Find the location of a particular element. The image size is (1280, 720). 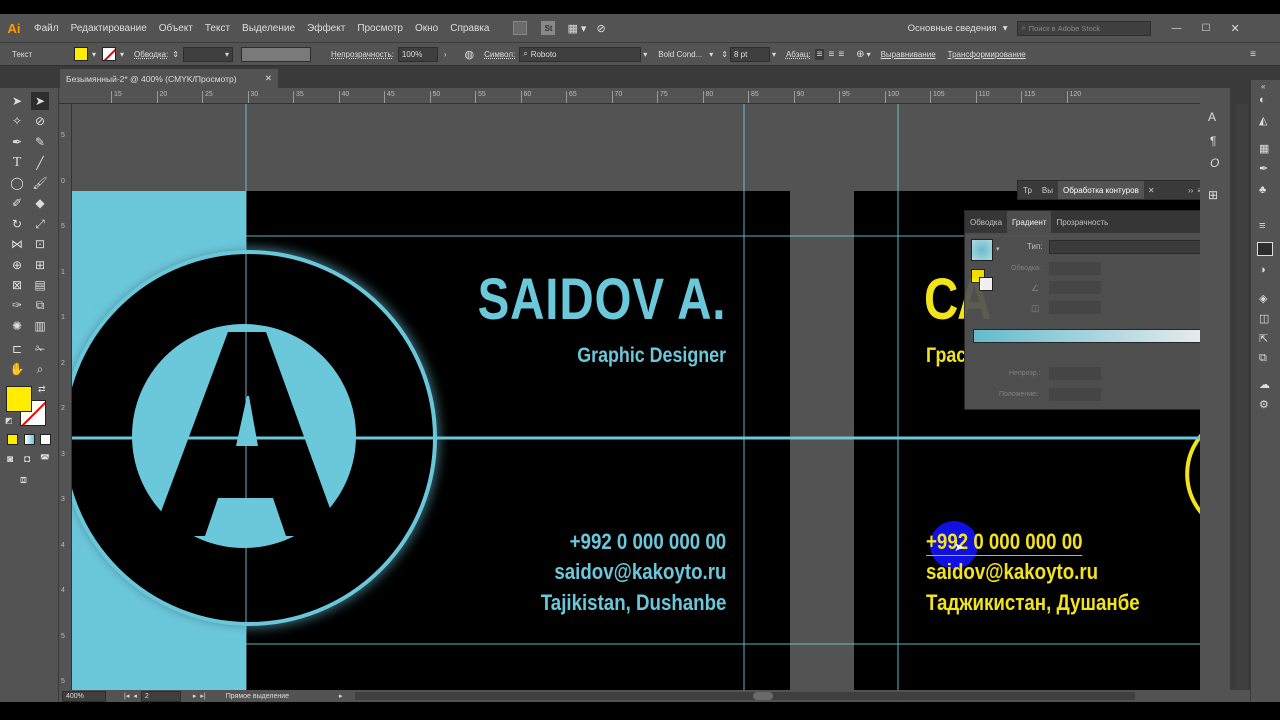

arrange-documents-icon: ▦ ▾ is located at coordinates (576, 28).